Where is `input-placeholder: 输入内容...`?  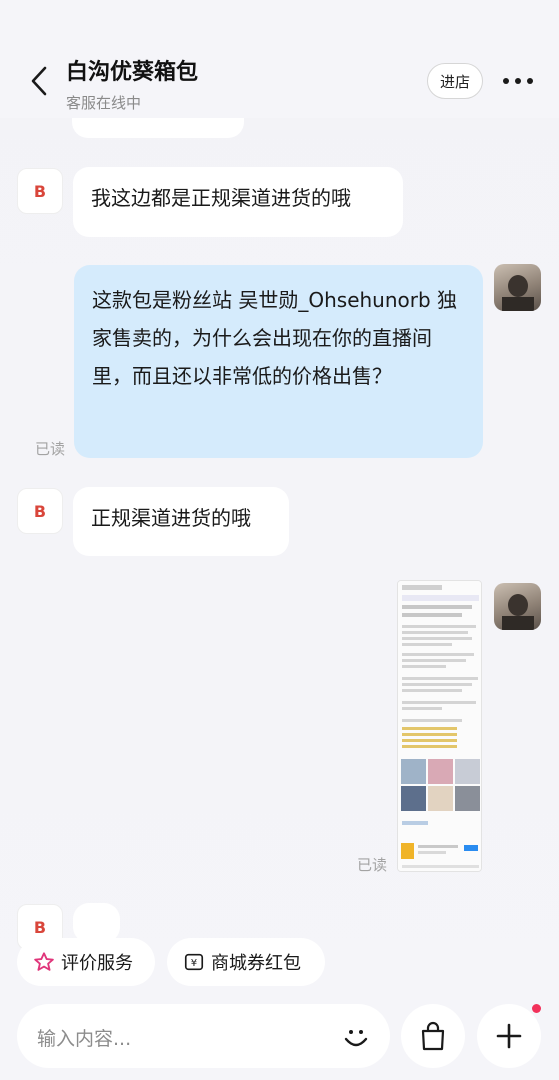
input-placeholder: 输入内容... is located at coordinates (84, 1039).